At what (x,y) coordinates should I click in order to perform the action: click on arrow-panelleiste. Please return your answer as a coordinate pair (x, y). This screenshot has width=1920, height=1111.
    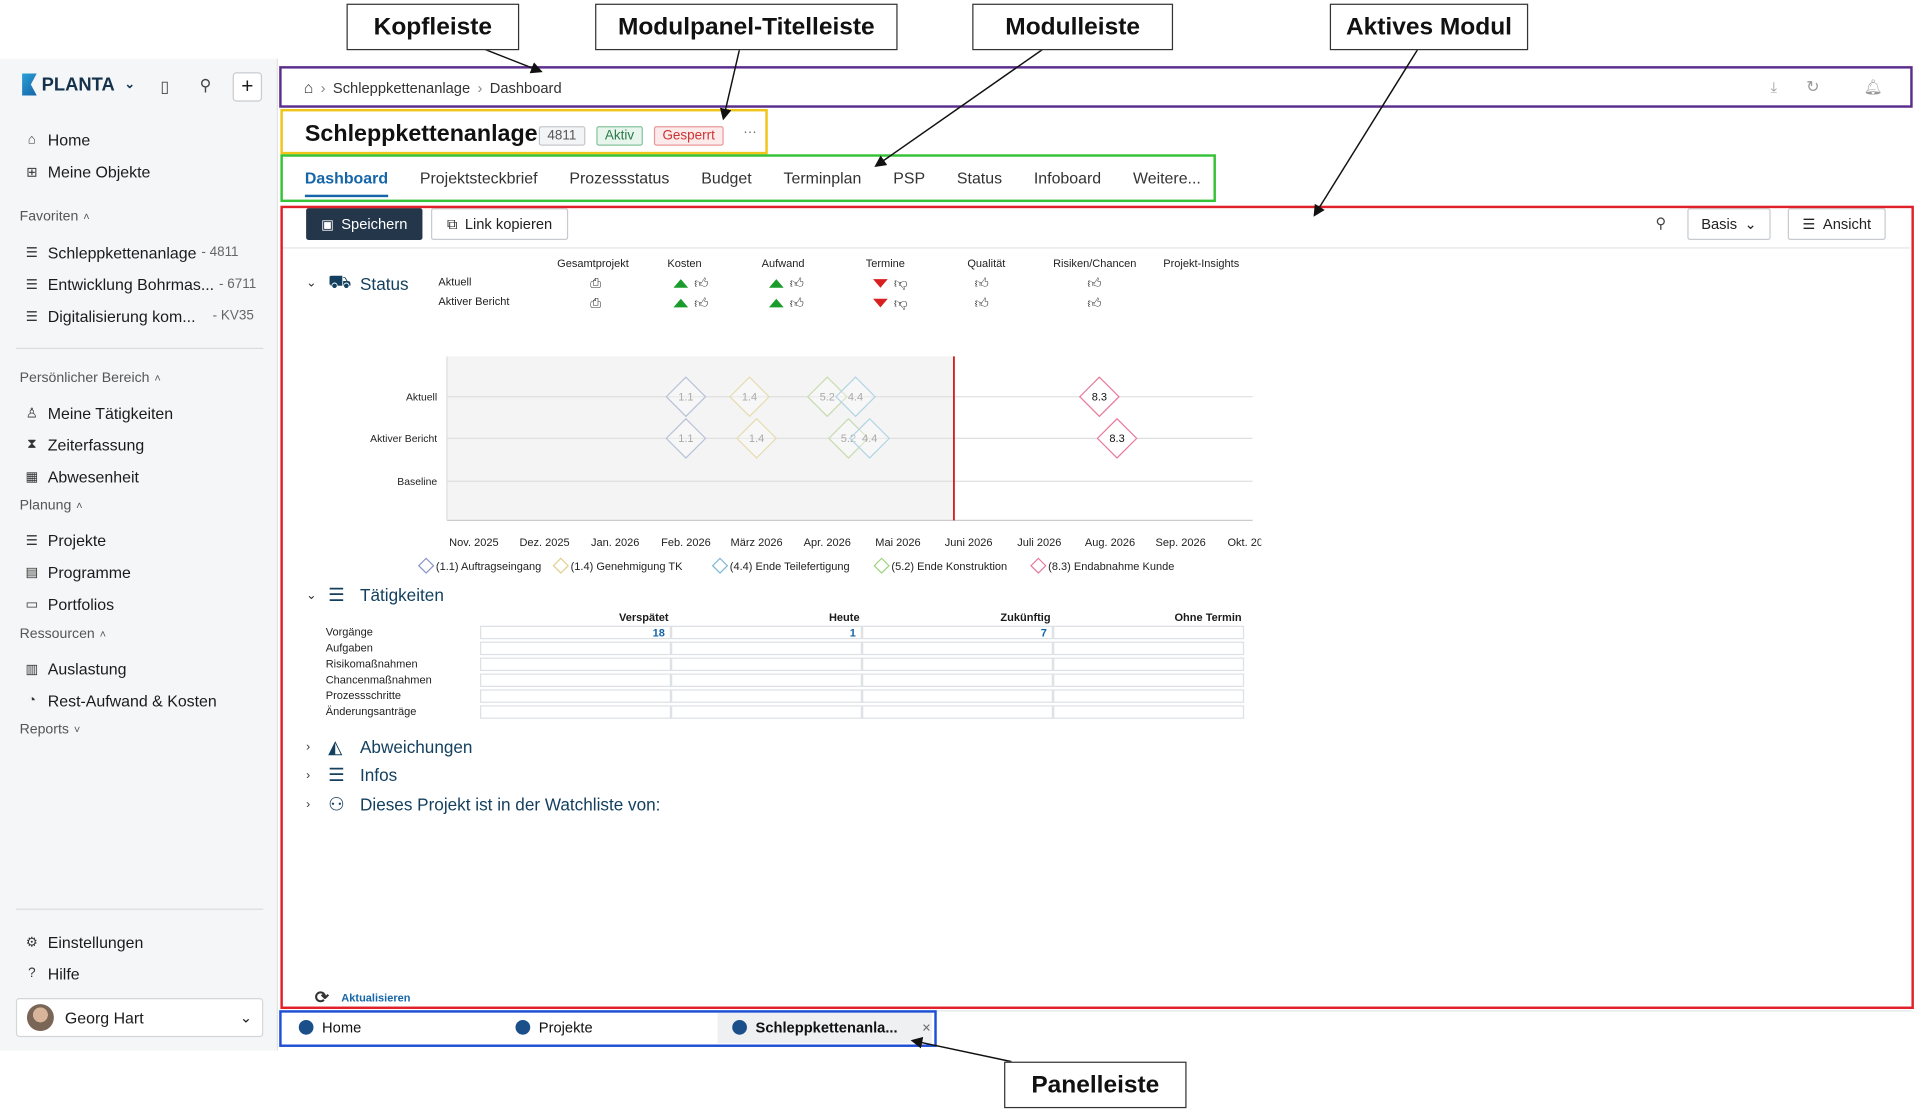
    Looking at the image, I should click on (961, 1049).